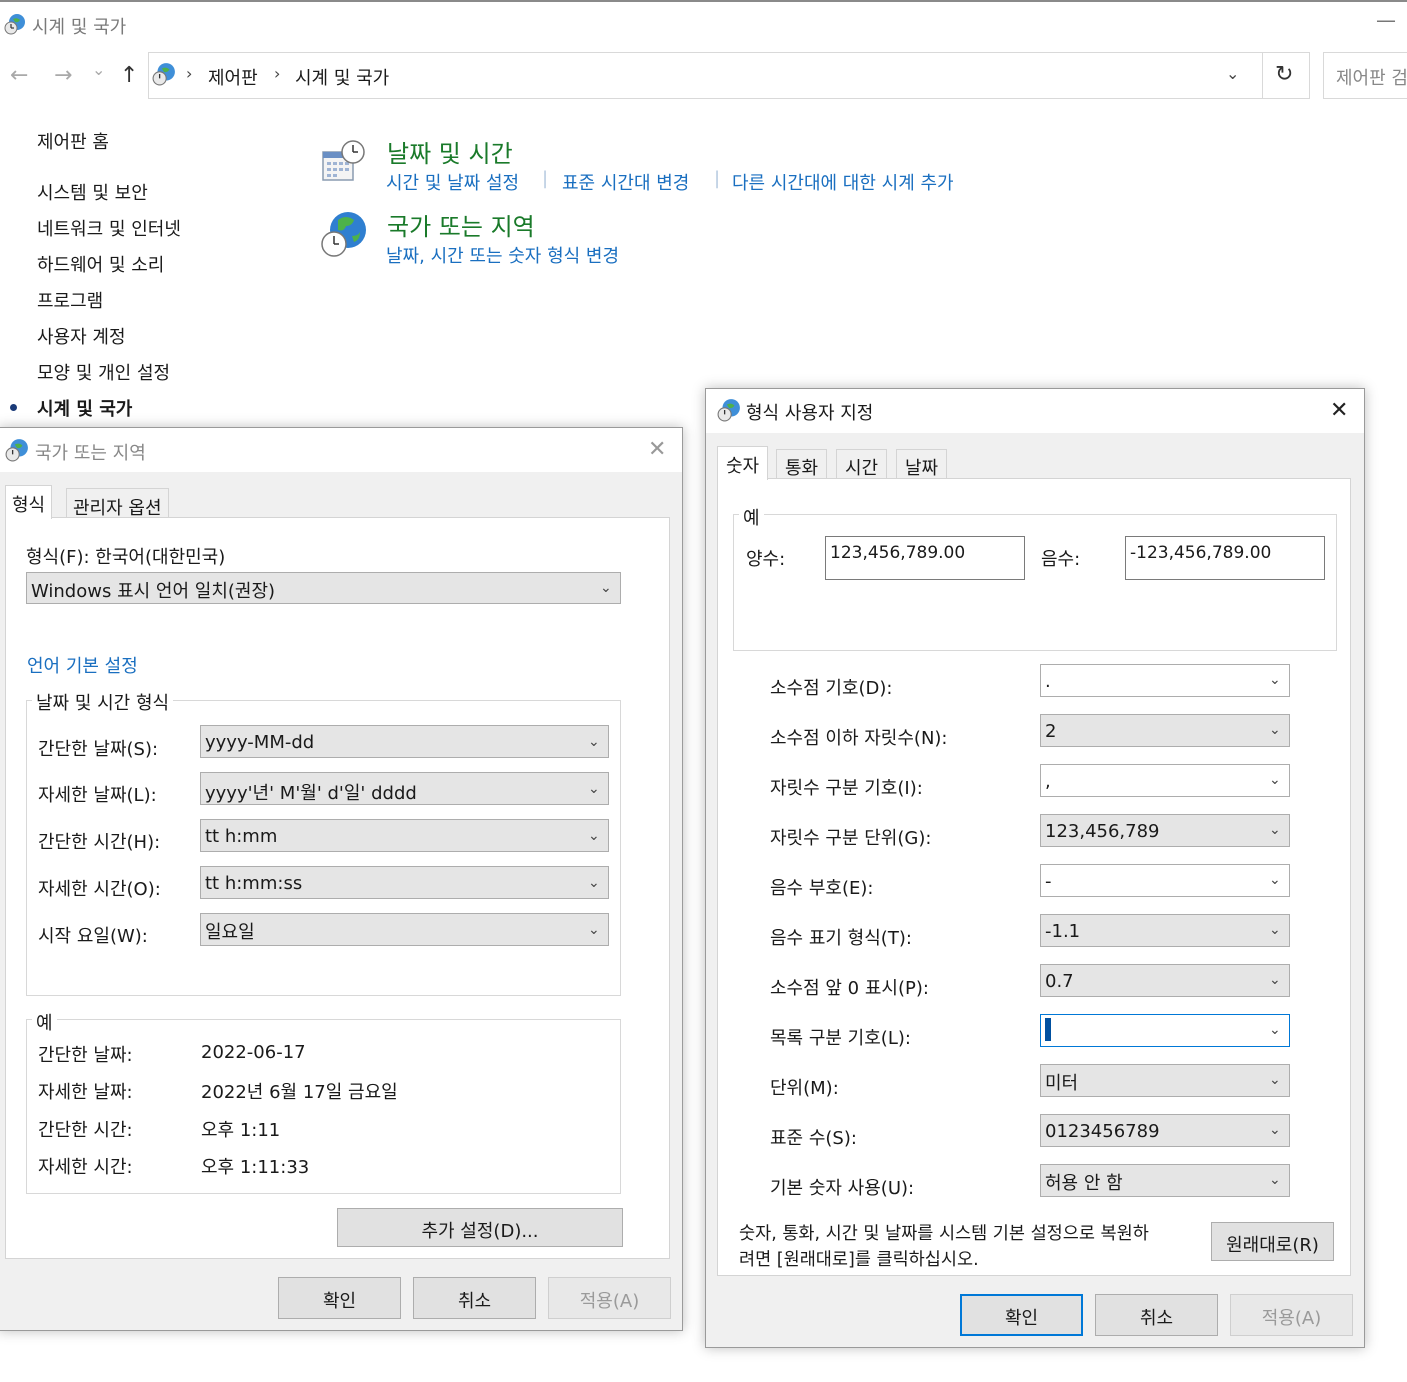  What do you see at coordinates (129, 75) in the screenshot?
I see `up-arrow-icon: ↑` at bounding box center [129, 75].